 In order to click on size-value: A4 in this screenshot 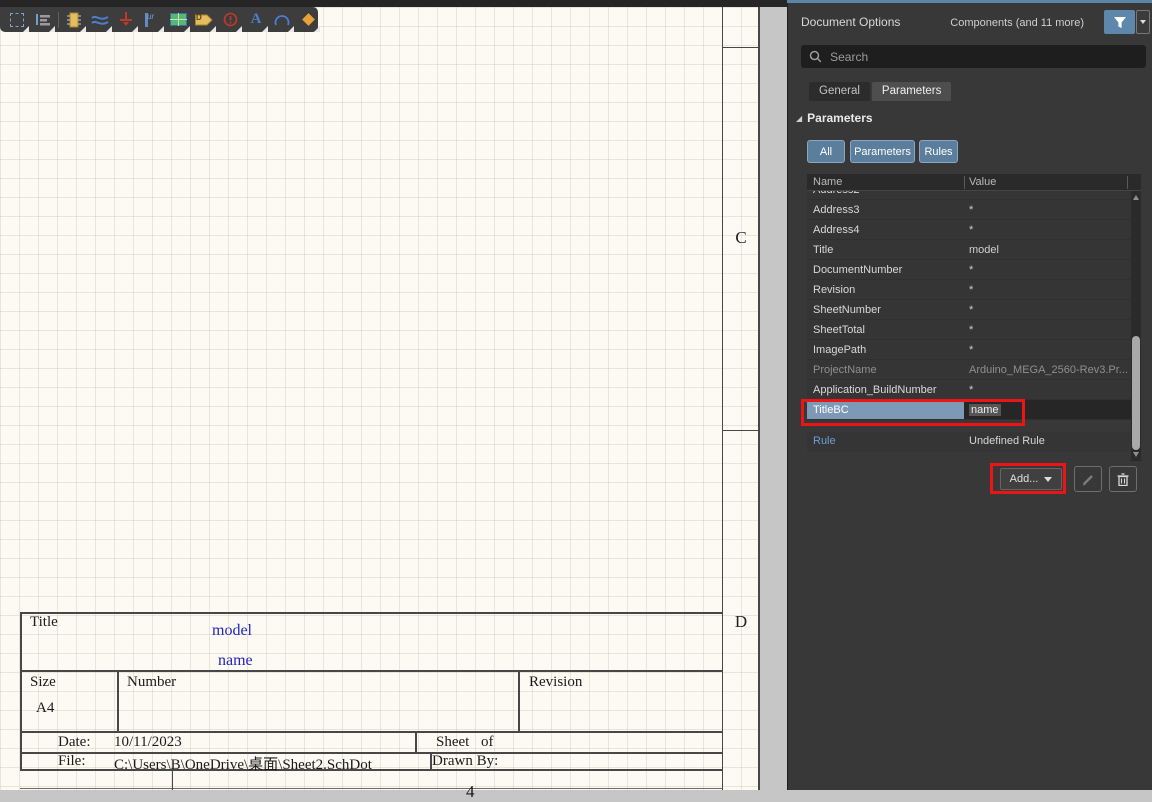, I will do `click(45, 708)`.